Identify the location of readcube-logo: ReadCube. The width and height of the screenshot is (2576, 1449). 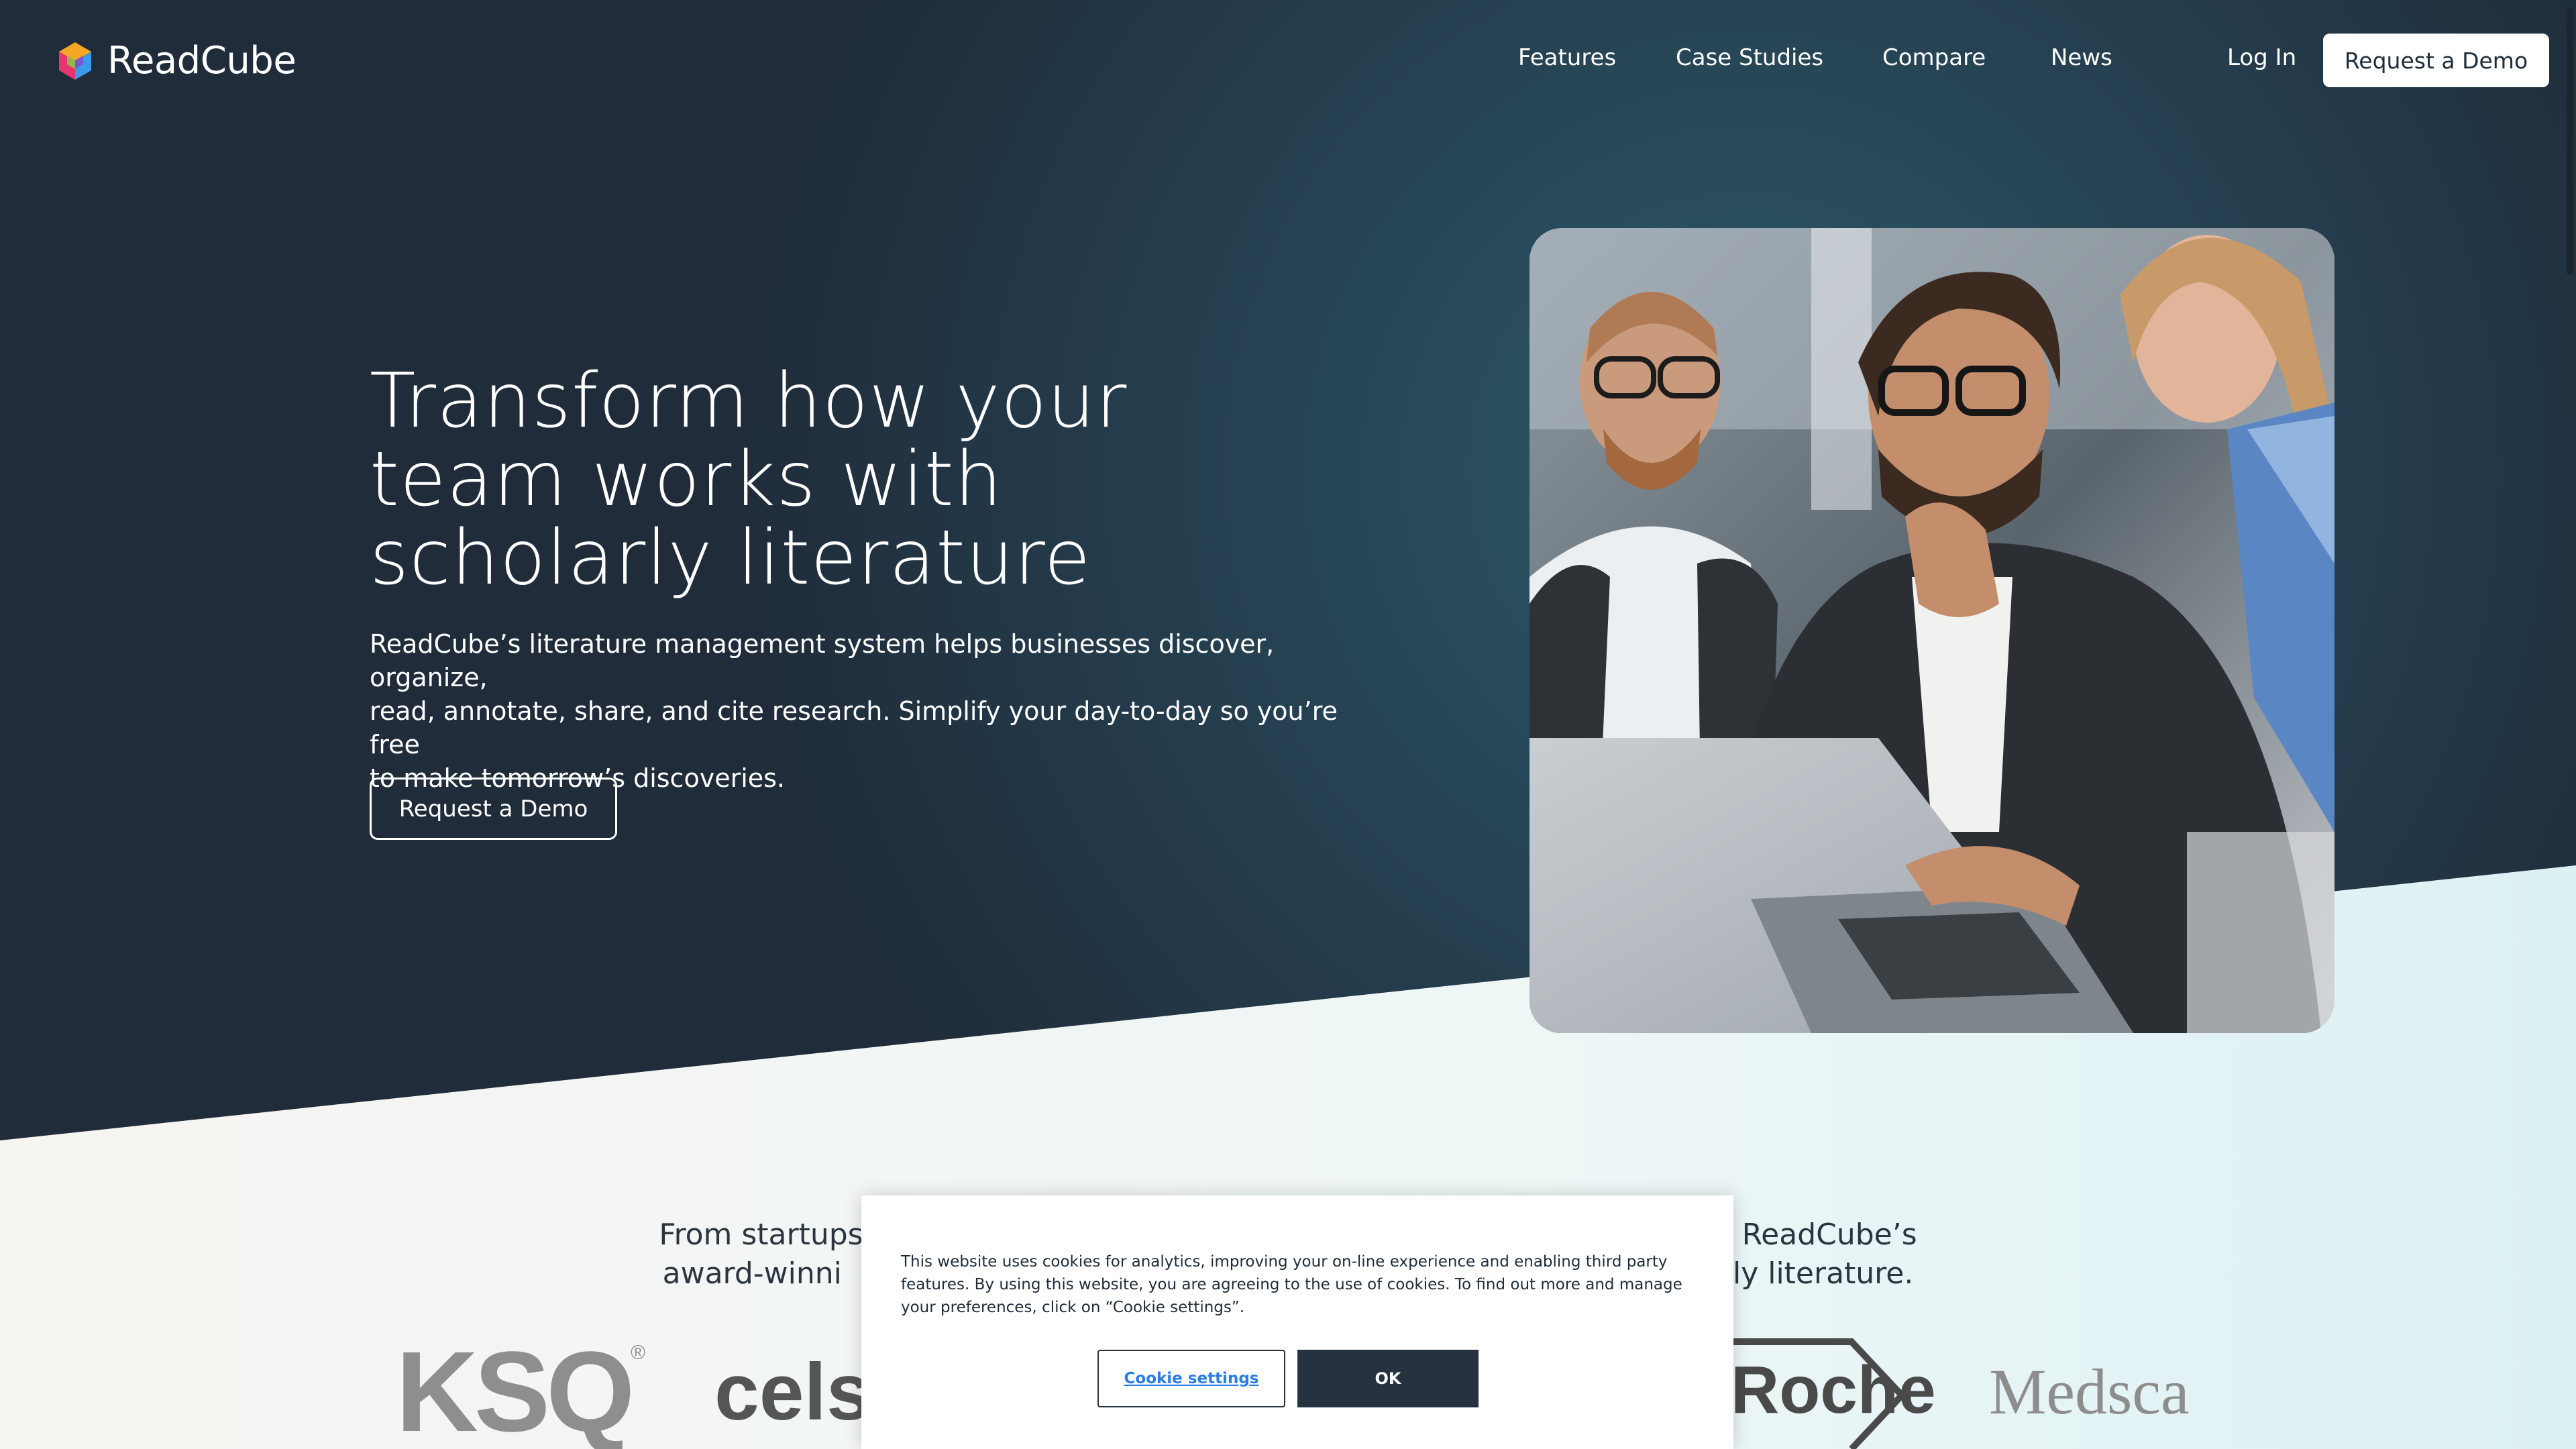
(175, 61).